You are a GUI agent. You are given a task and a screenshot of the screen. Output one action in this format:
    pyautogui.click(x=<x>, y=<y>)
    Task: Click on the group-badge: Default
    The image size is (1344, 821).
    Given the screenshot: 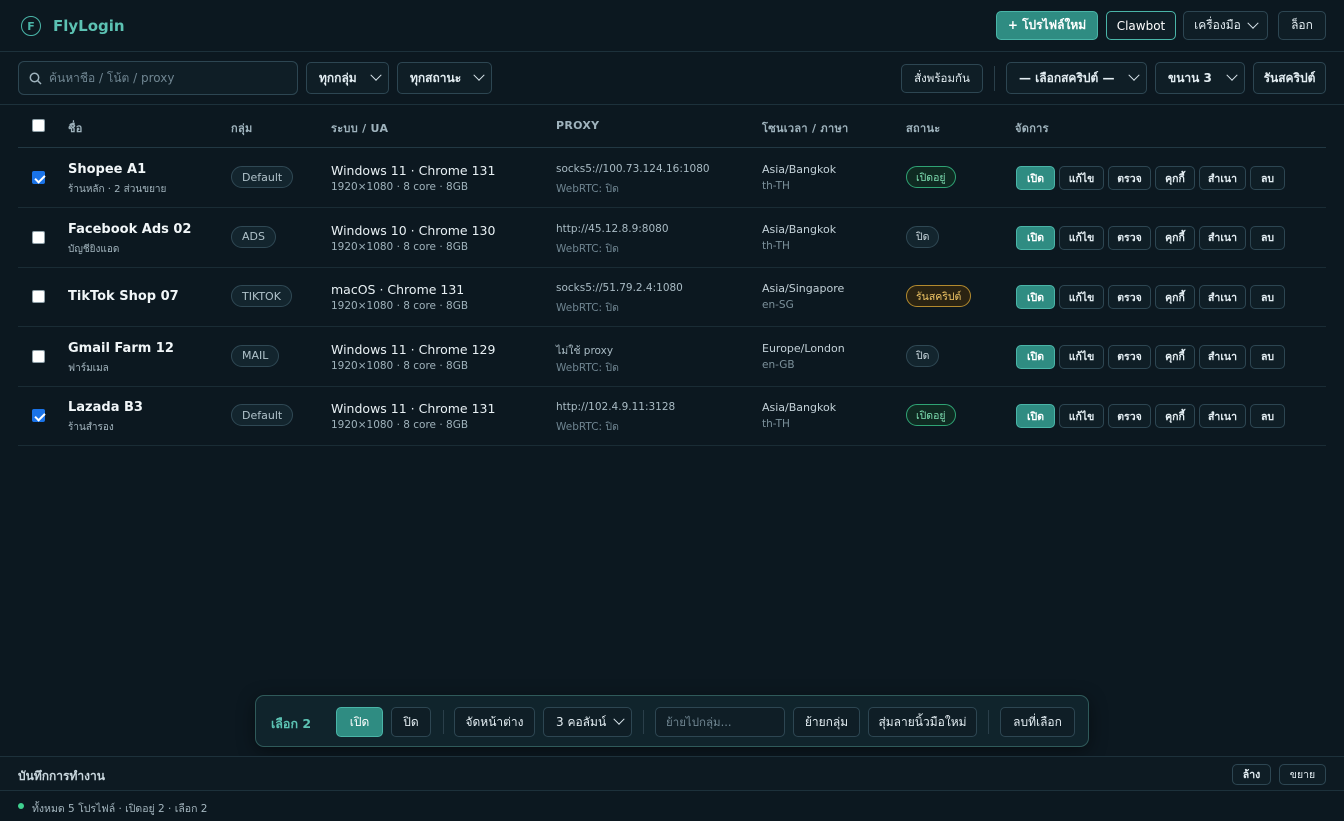 What is the action you would take?
    pyautogui.click(x=262, y=177)
    